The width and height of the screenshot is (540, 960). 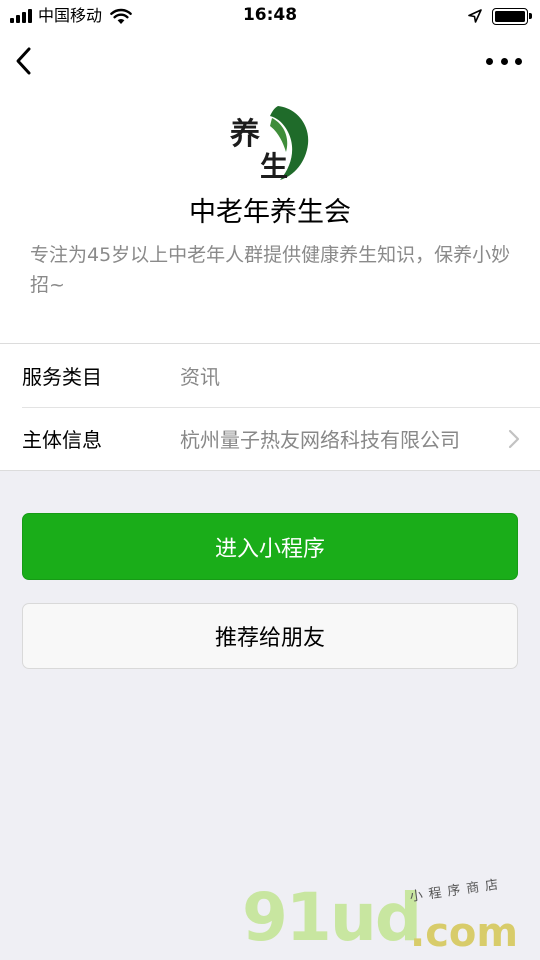 I want to click on app-logo: 养 生, so click(x=269, y=144).